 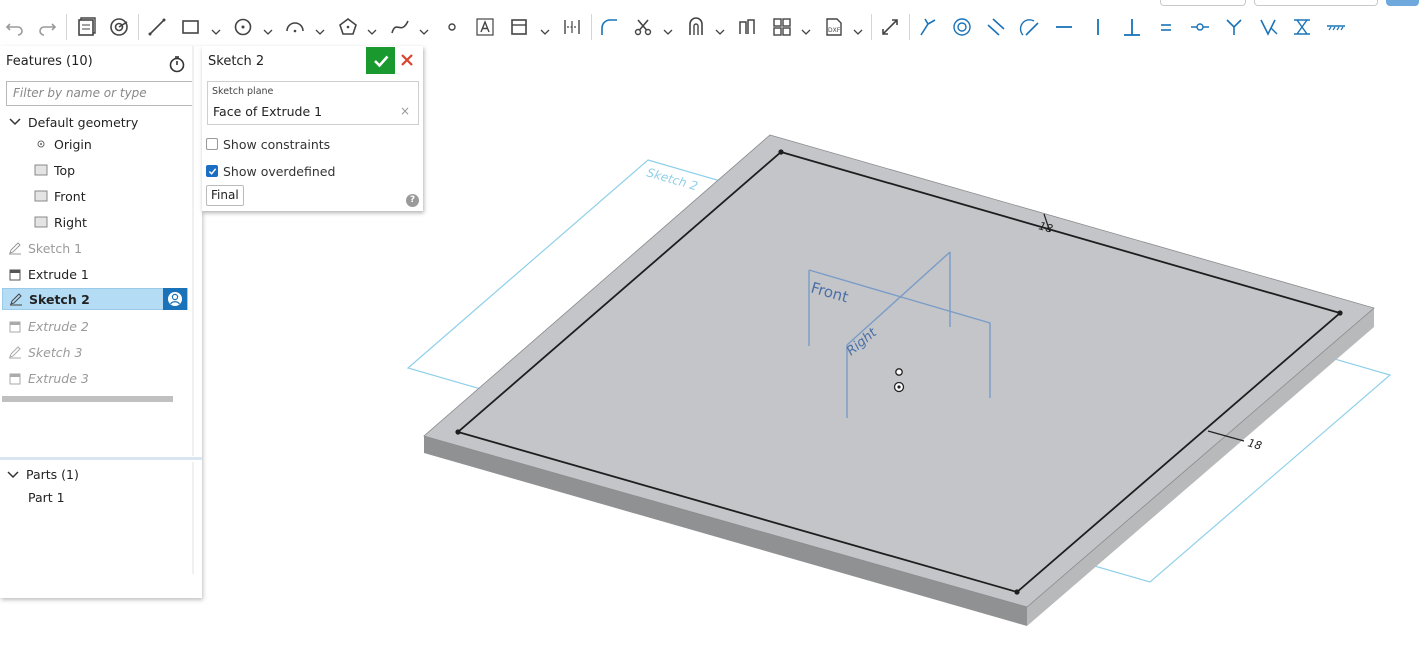 I want to click on default-geometry-group: Default geometry, so click(x=101, y=122).